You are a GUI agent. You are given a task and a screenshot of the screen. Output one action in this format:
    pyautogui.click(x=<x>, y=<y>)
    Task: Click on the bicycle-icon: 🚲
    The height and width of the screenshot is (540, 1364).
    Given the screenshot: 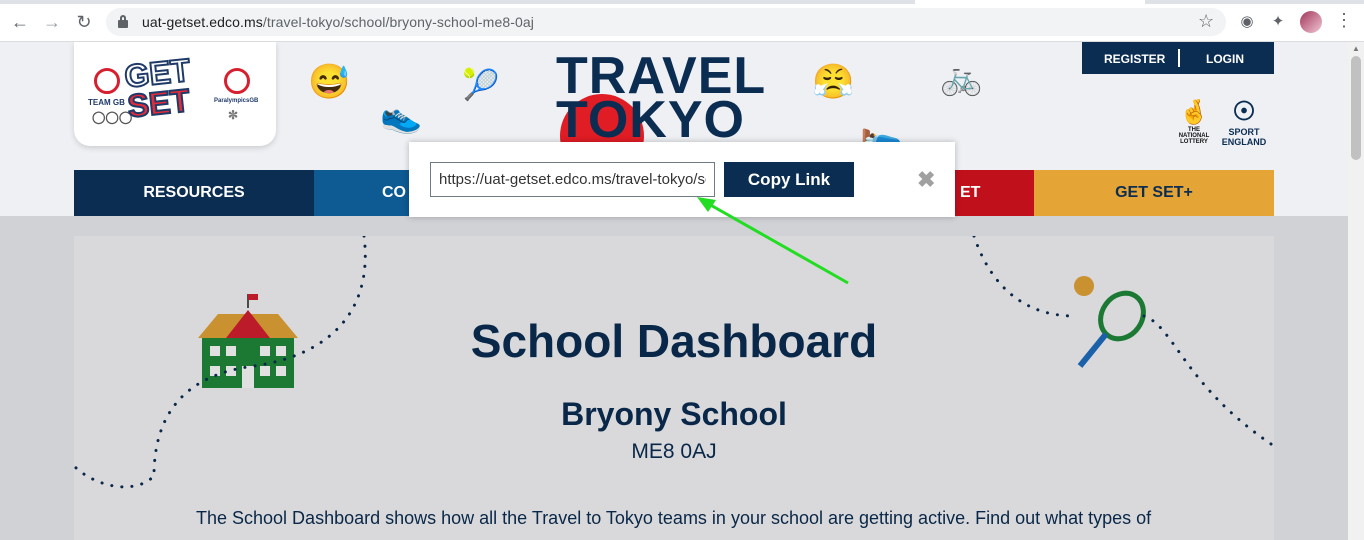 What is the action you would take?
    pyautogui.click(x=961, y=78)
    